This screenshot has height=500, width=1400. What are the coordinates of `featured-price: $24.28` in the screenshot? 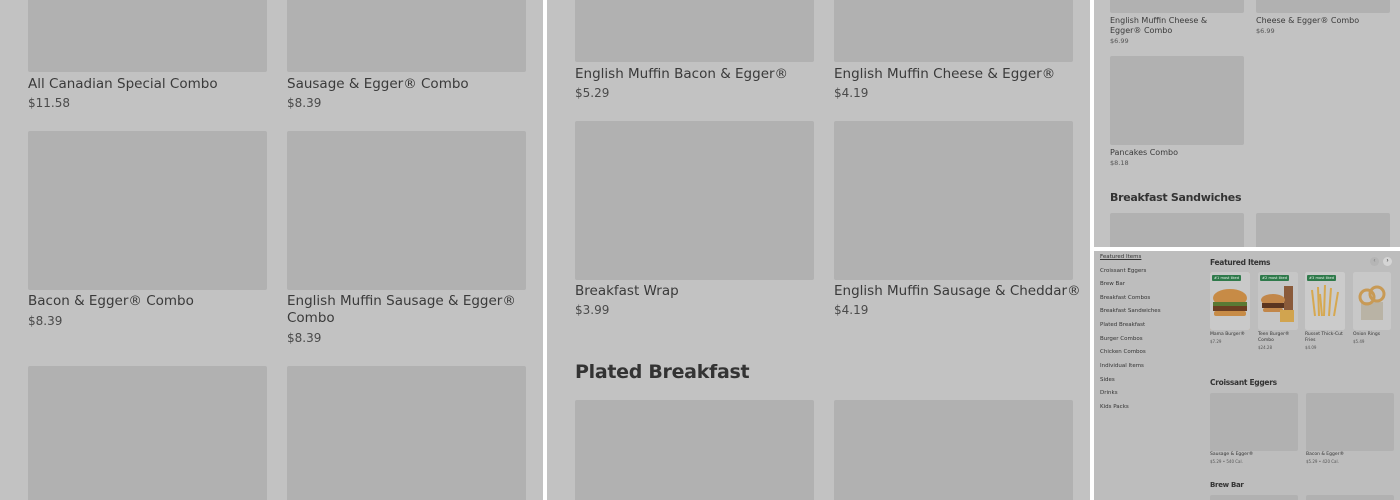 It's located at (1265, 347).